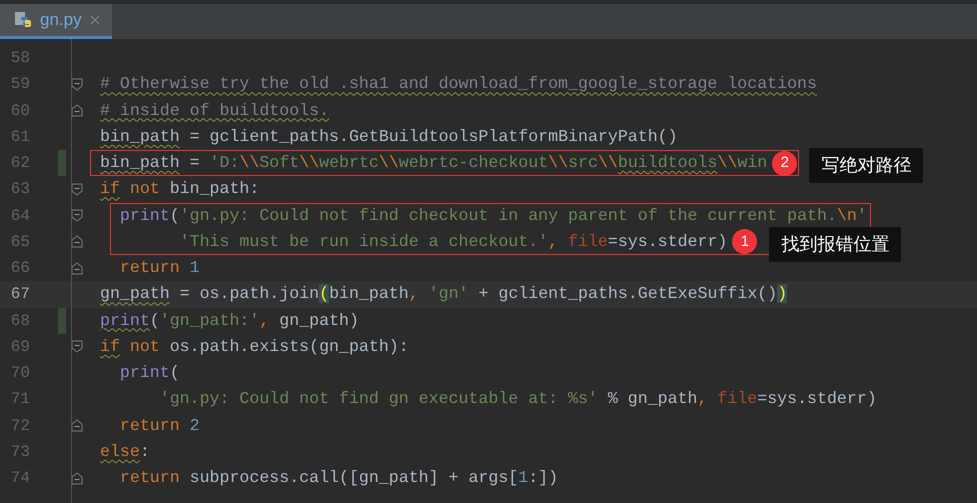 The width and height of the screenshot is (977, 503). Describe the element at coordinates (20, 137) in the screenshot. I see `line-number: 61` at that location.